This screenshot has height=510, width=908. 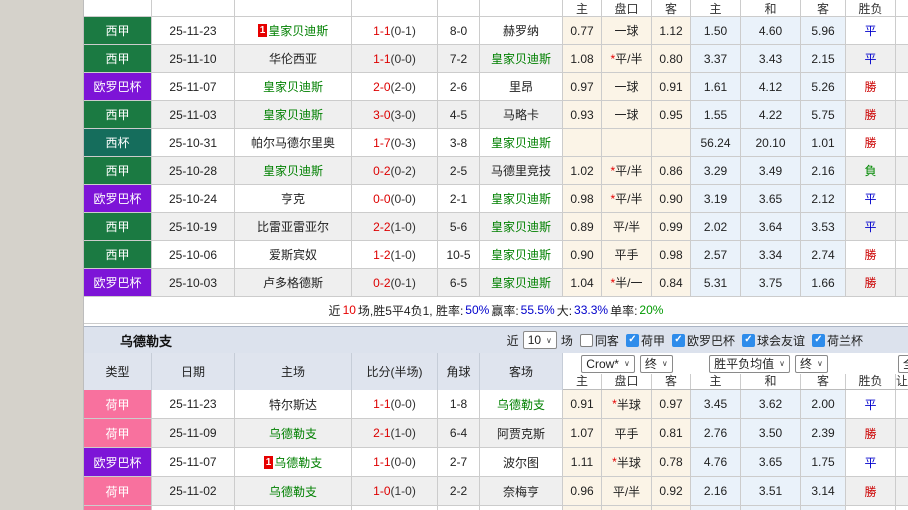 What do you see at coordinates (656, 363) in the screenshot?
I see `handicap-final-select: 终 ∨` at bounding box center [656, 363].